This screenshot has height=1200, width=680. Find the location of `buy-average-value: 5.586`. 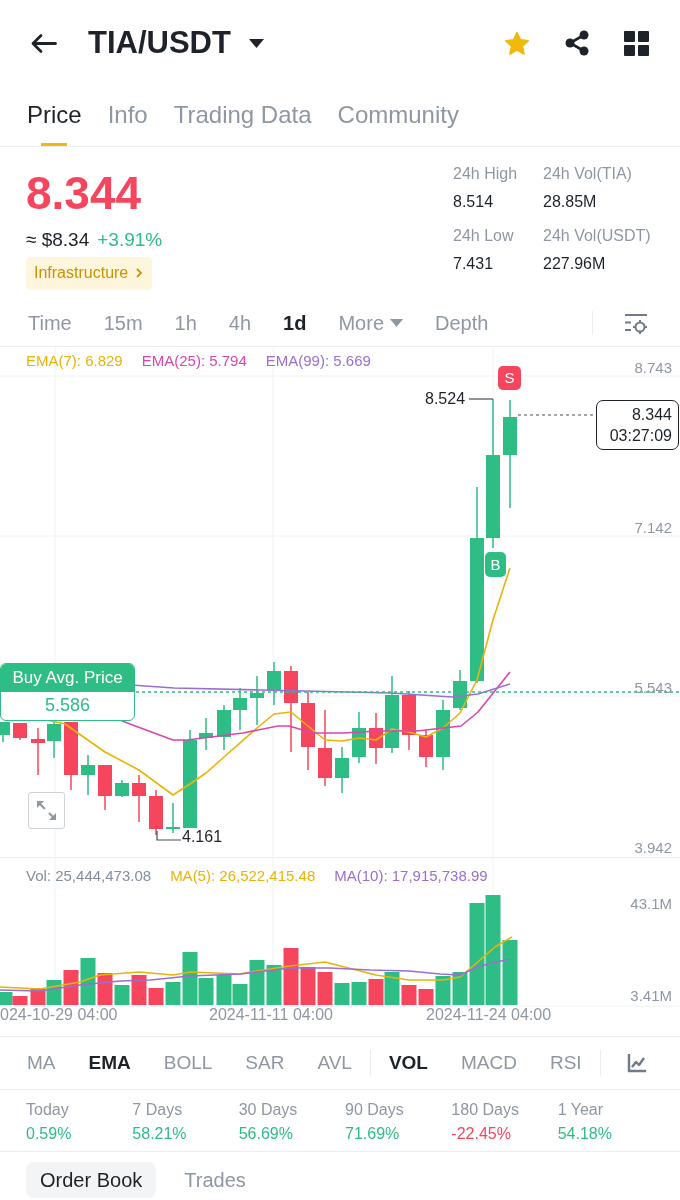

buy-average-value: 5.586 is located at coordinates (67, 705).